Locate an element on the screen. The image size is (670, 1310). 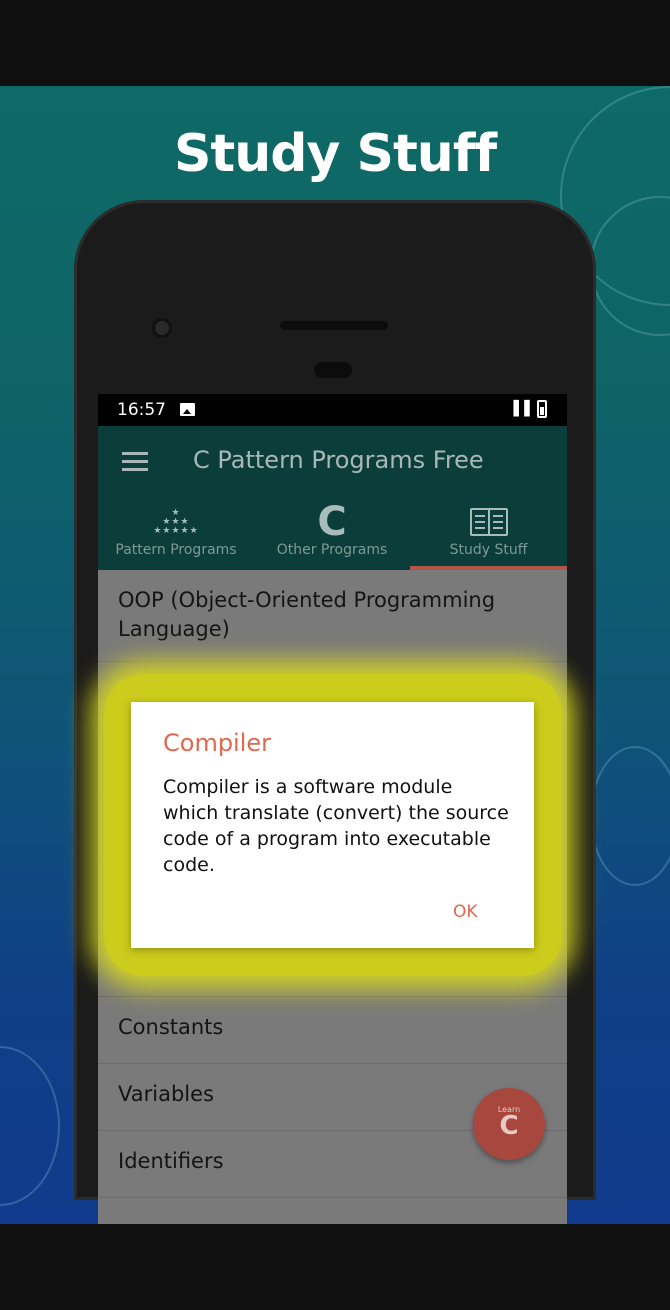
tab-pattern-programs: ★ ★★★ ★★★★★ Pattern Programs is located at coordinates (176, 536).